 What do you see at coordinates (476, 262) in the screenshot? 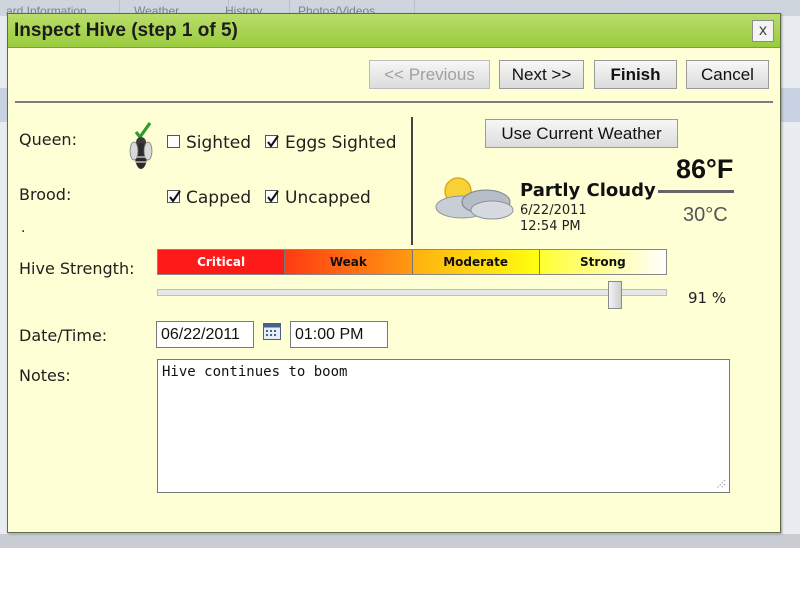
I see `strength-segment-moderate: Moderate` at bounding box center [476, 262].